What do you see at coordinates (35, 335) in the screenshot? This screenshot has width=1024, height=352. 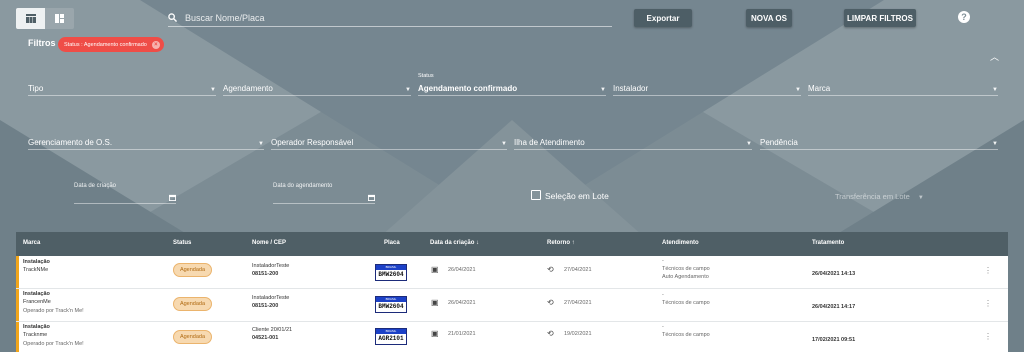 I see `row-marca: Tracknme` at bounding box center [35, 335].